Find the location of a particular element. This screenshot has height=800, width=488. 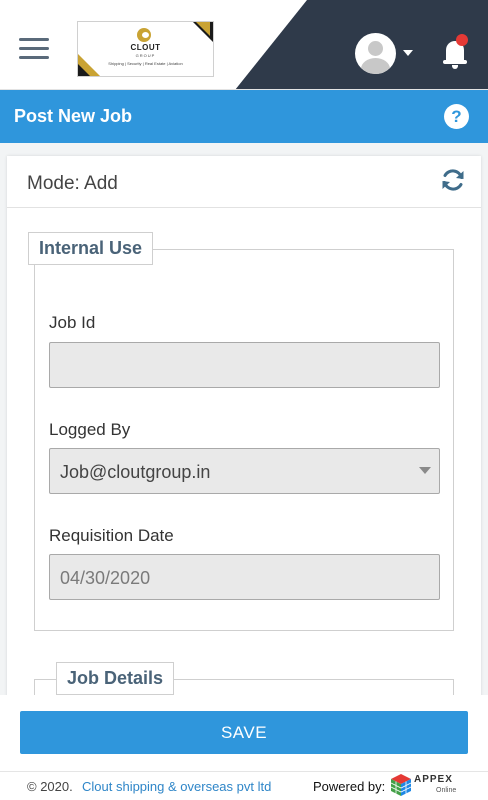

logo-mark-icon is located at coordinates (144, 35).